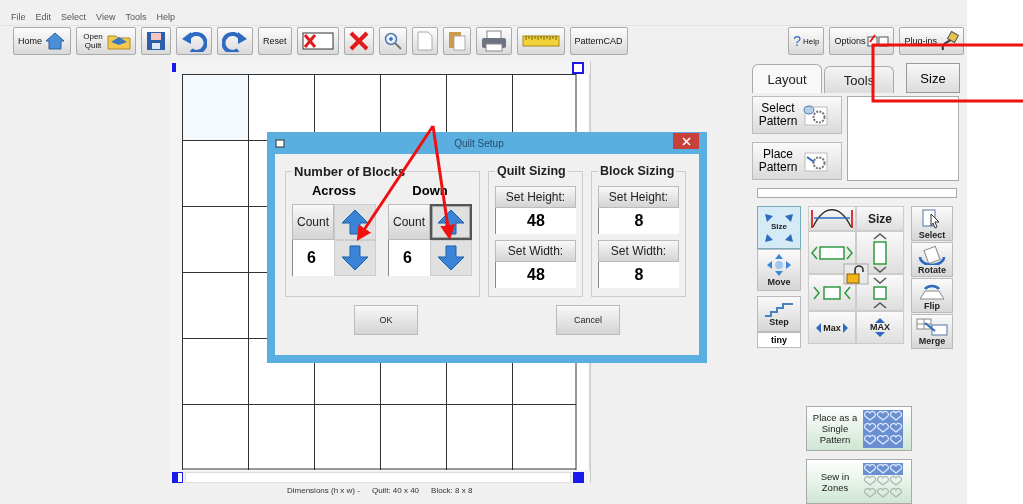  Describe the element at coordinates (452, 490) in the screenshot. I see `status-text: Block: 8 x 8` at that location.